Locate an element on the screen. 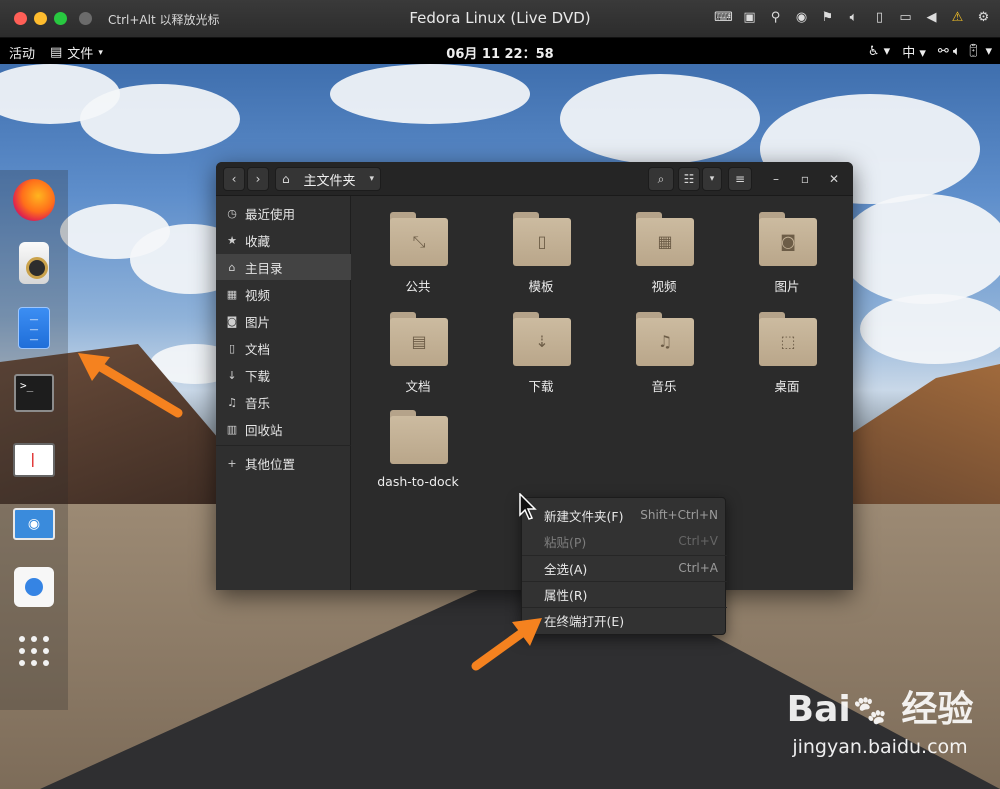  forward-button: › is located at coordinates (258, 179).